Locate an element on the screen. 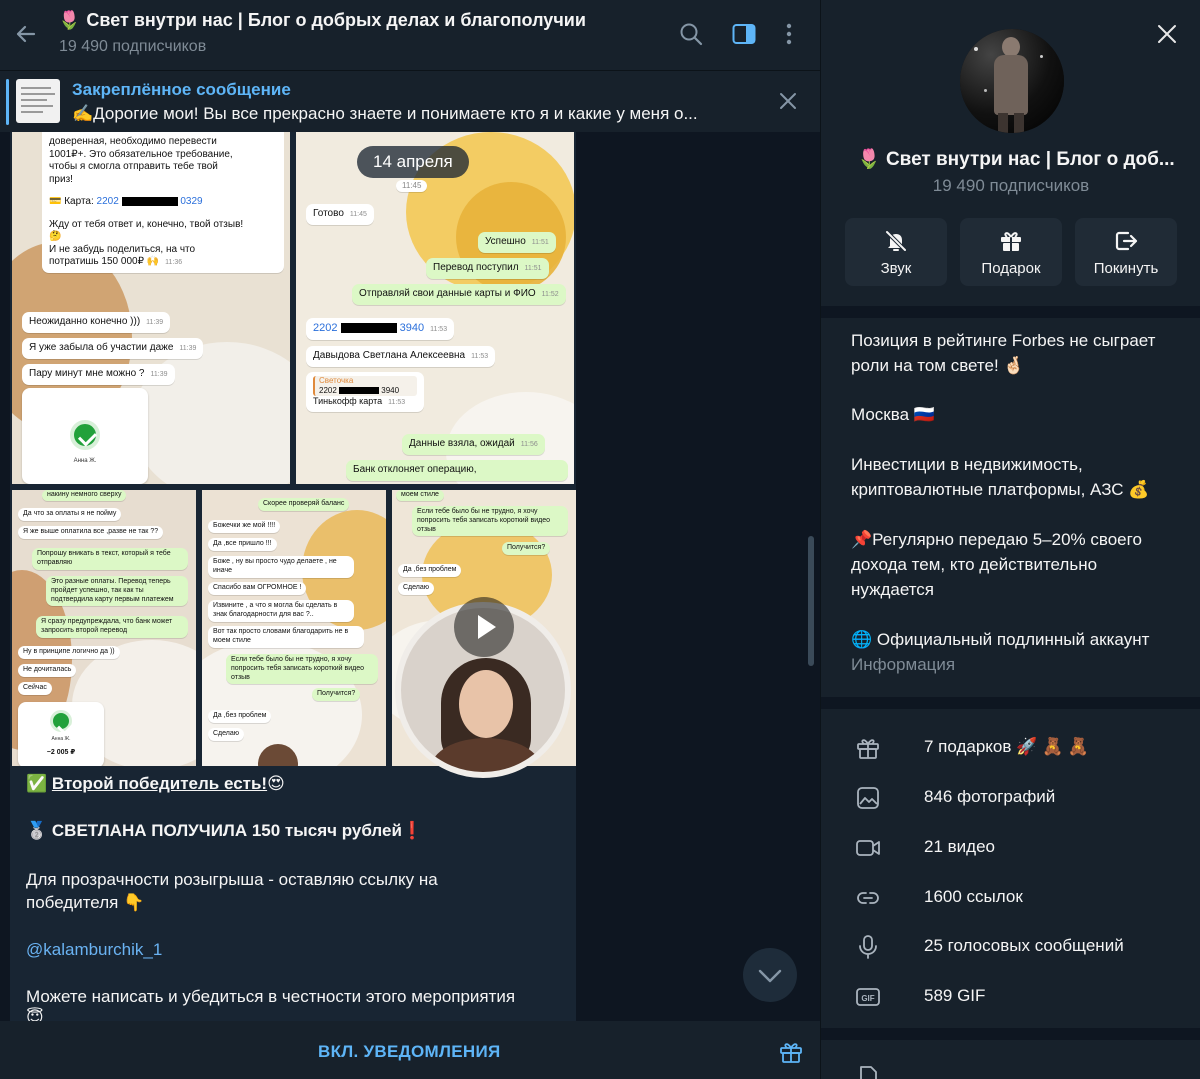 The width and height of the screenshot is (1200, 1079). muted-bell-icon is located at coordinates (896, 241).